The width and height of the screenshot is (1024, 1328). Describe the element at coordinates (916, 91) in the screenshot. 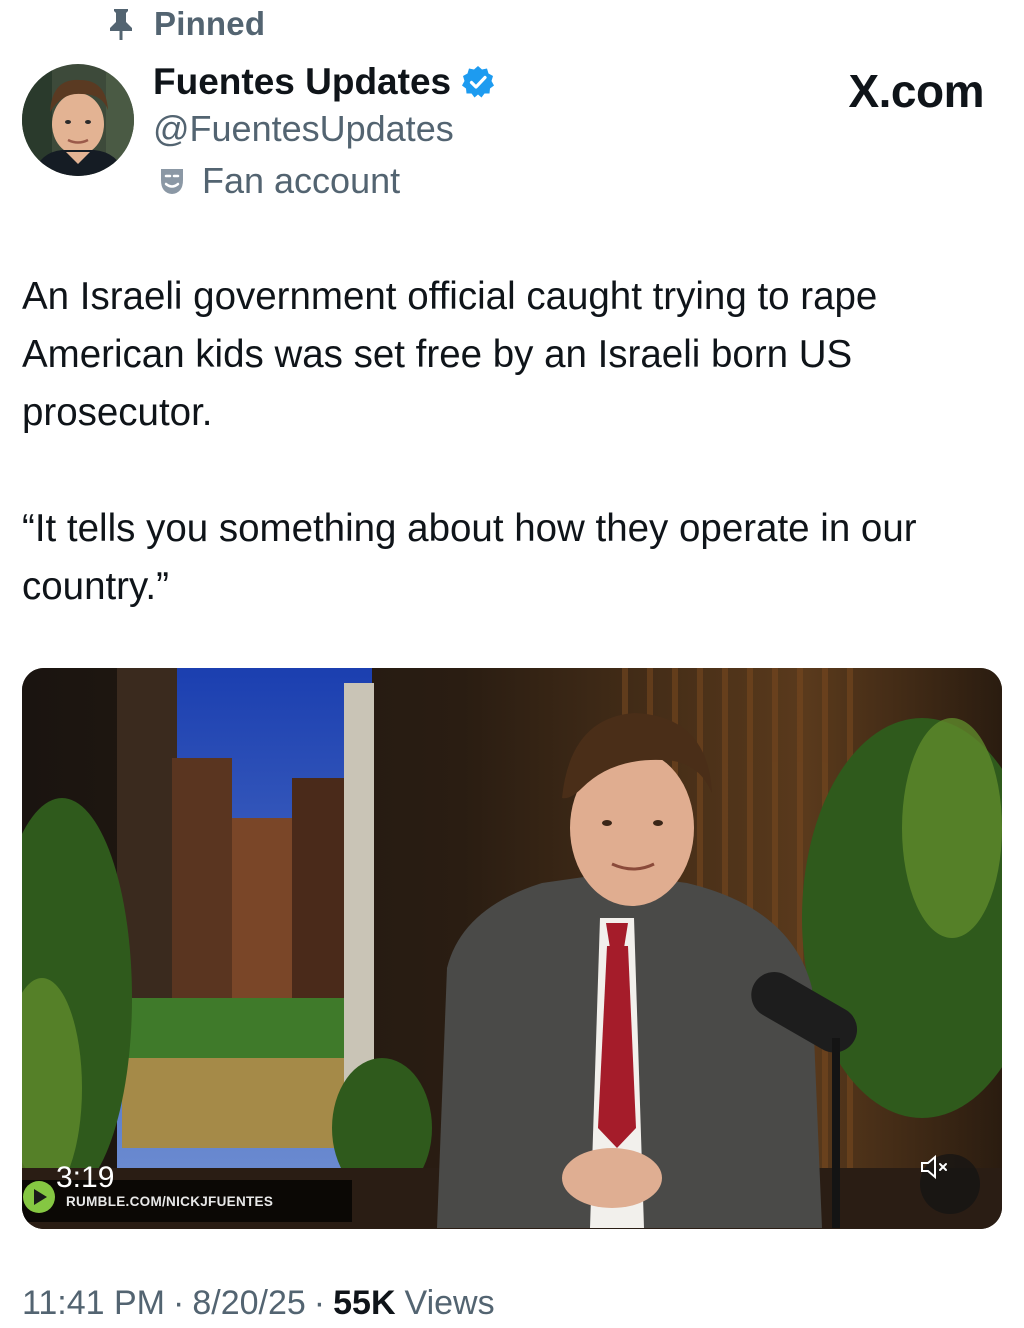

I see `brand-watermark: X.com` at that location.